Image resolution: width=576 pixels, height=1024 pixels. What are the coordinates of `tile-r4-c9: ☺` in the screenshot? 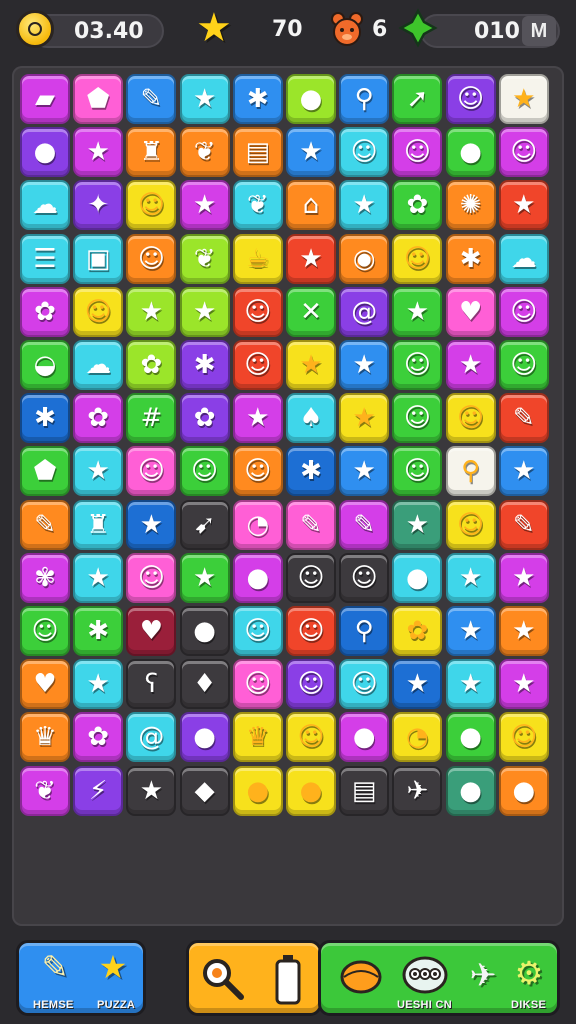 It's located at (523, 311).